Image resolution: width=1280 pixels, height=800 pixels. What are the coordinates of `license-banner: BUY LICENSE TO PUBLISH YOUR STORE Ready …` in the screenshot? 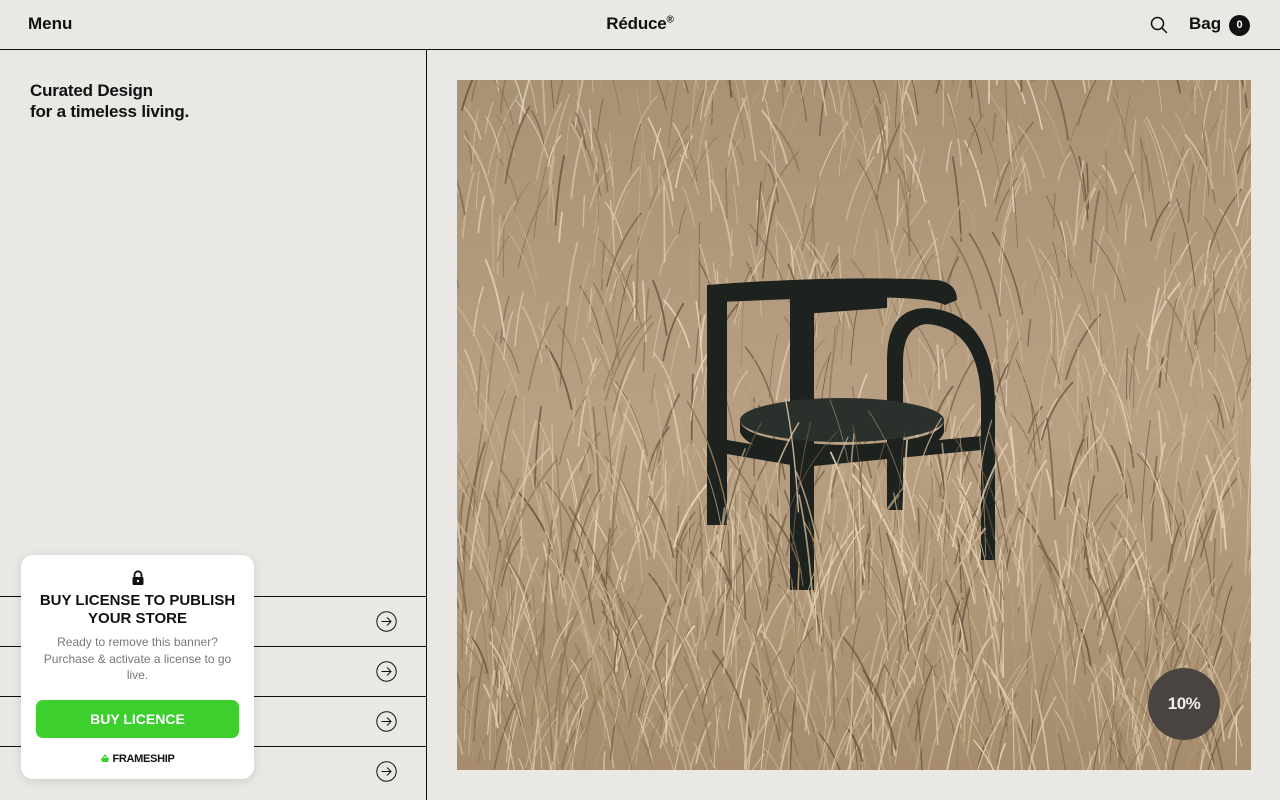 It's located at (137, 667).